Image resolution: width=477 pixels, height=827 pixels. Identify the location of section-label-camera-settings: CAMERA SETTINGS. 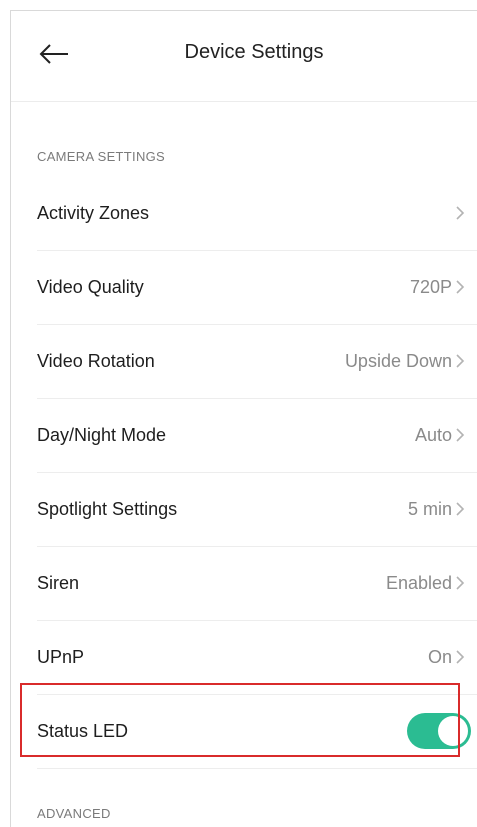
(101, 156).